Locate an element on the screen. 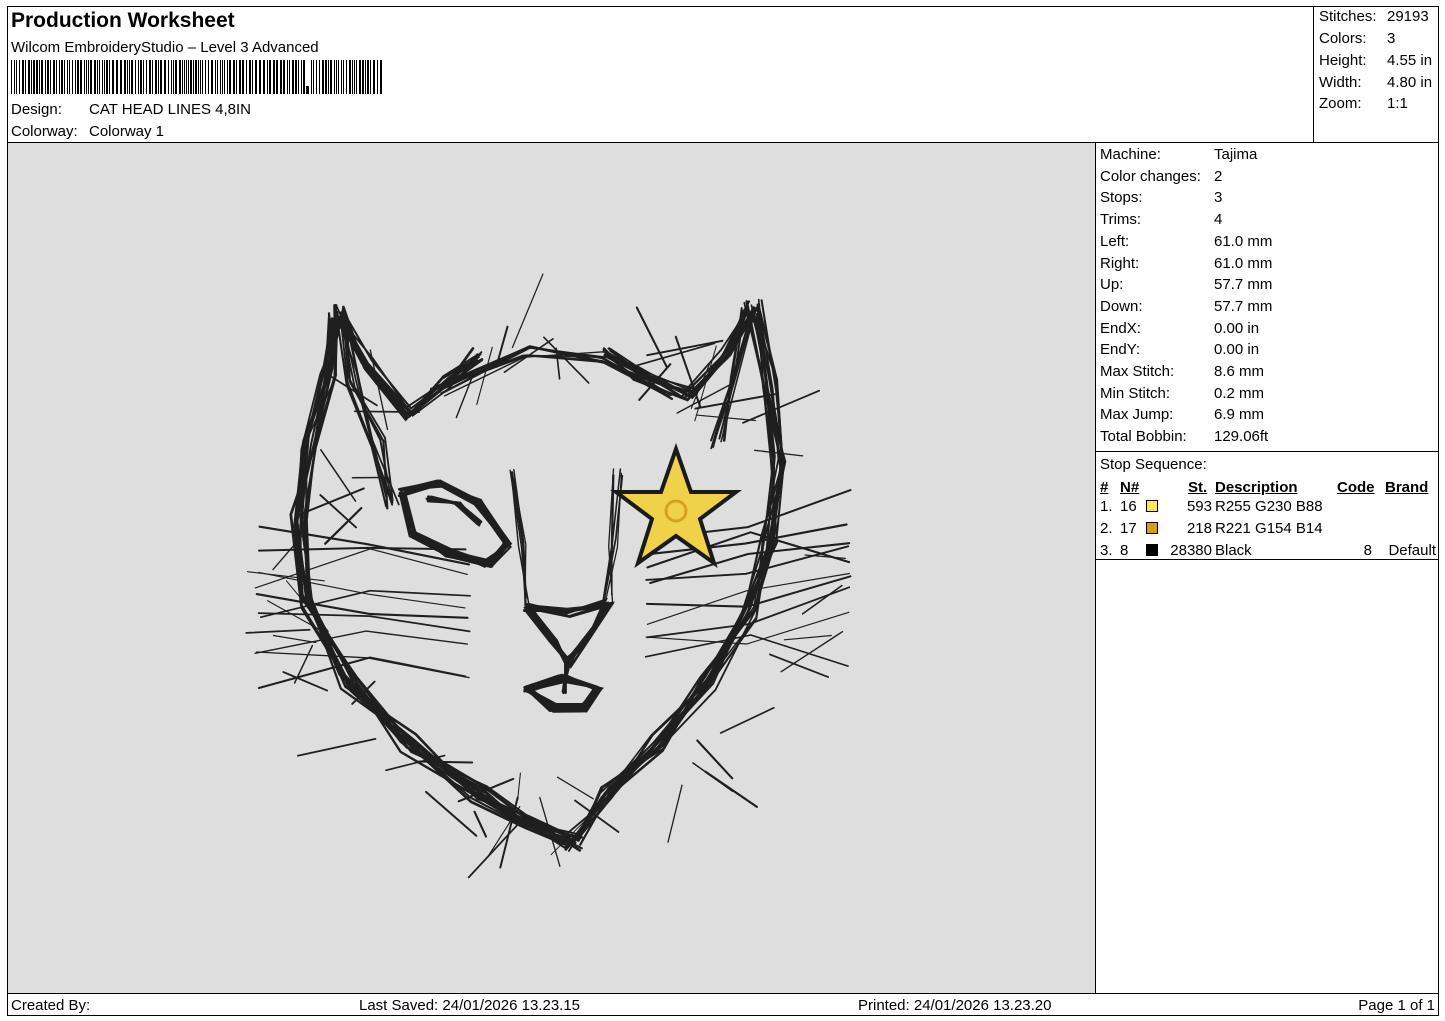 The width and height of the screenshot is (1445, 1021). stat-colors: Colors: 3 is located at coordinates (1357, 38).